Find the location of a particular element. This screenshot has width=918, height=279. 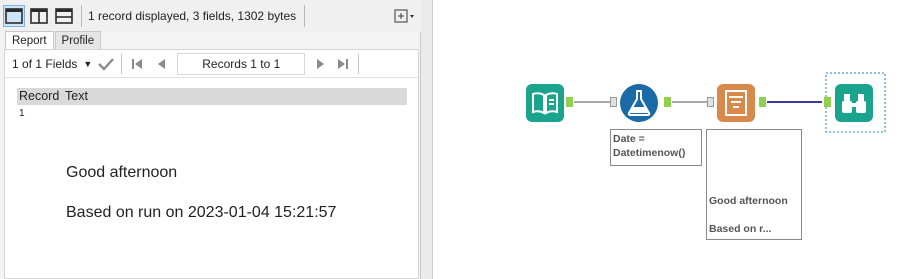

previous-record-icon is located at coordinates (162, 63).